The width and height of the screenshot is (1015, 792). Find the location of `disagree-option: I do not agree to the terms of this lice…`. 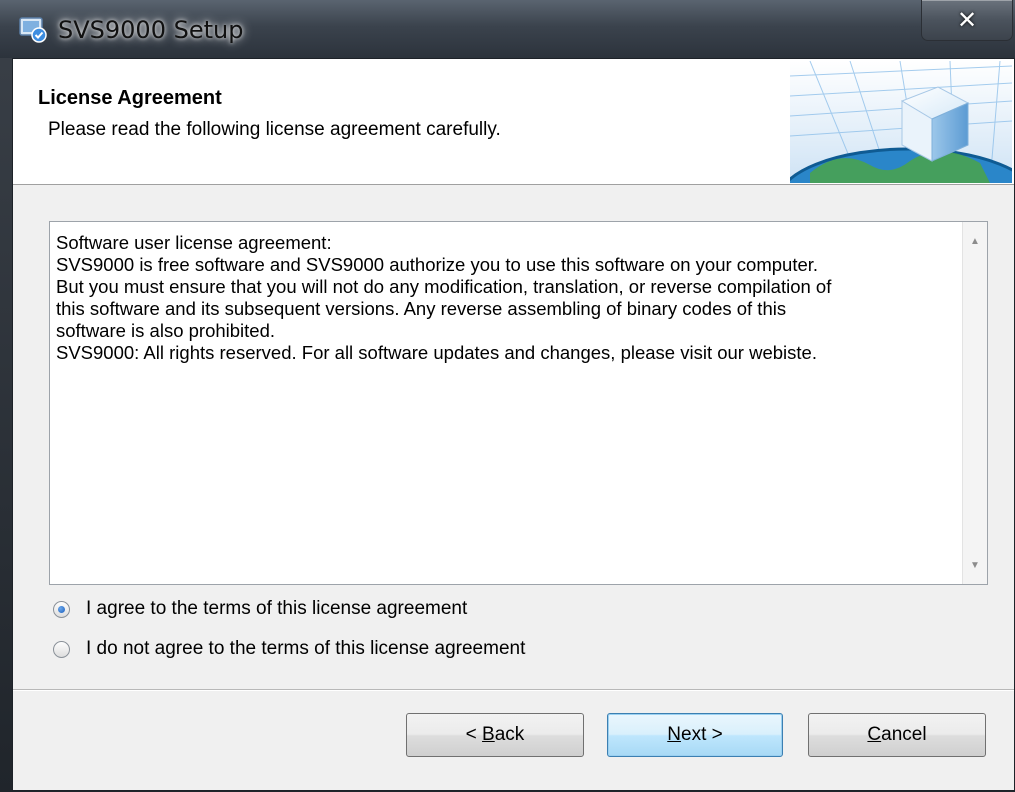

disagree-option: I do not agree to the terms of this lice… is located at coordinates (289, 649).